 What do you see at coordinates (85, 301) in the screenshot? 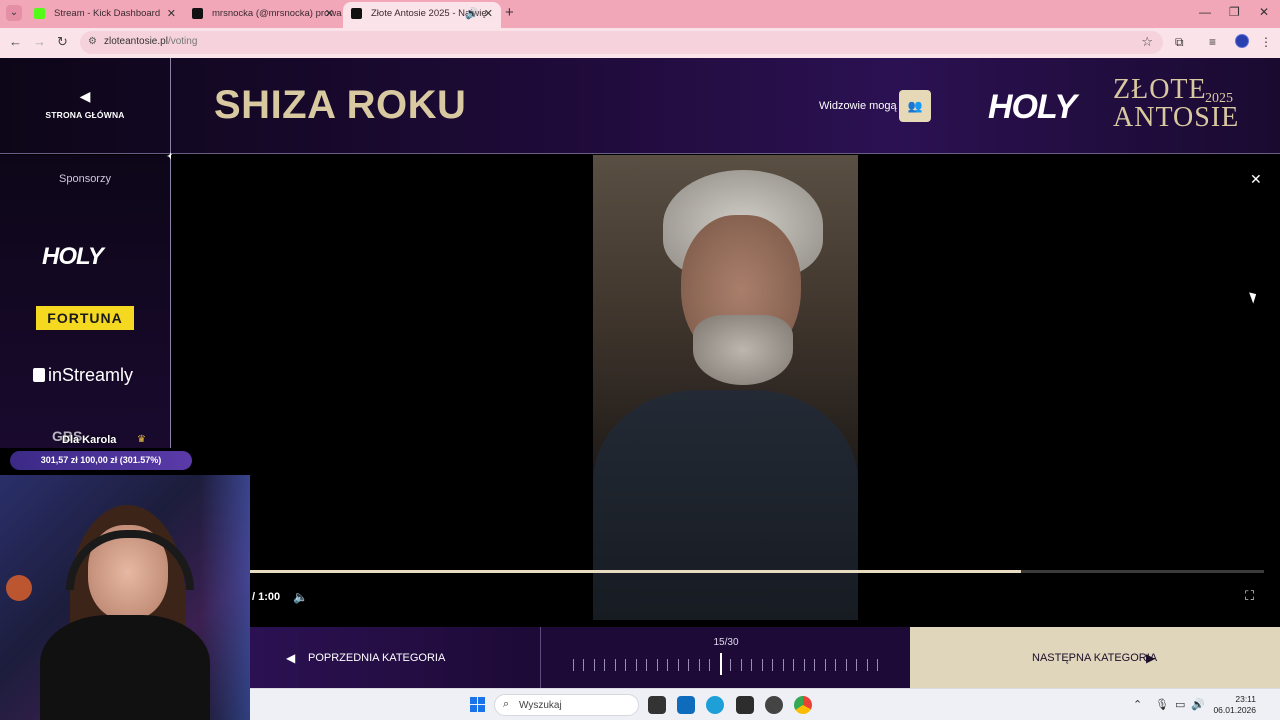
I see `sponsors-sidebar: Sponsorzy HOLY FORTUNA inStreamly GBS` at bounding box center [85, 301].